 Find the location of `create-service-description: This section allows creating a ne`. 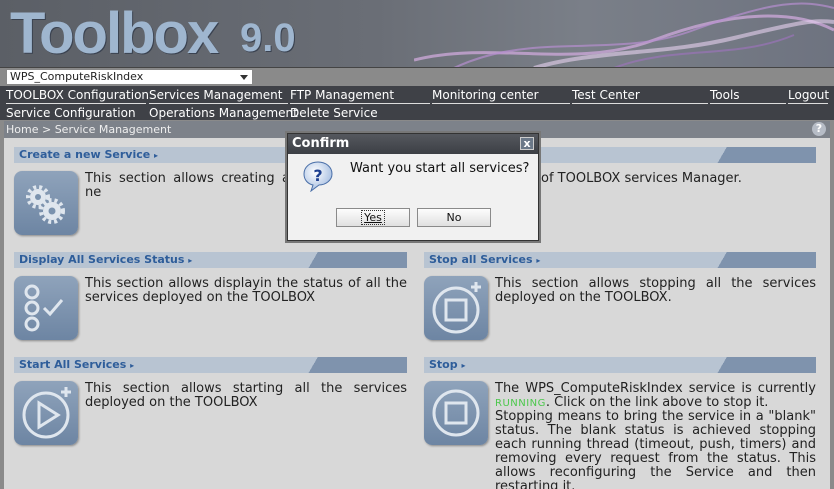

create-service-description: This section allows creating a ne is located at coordinates (187, 185).